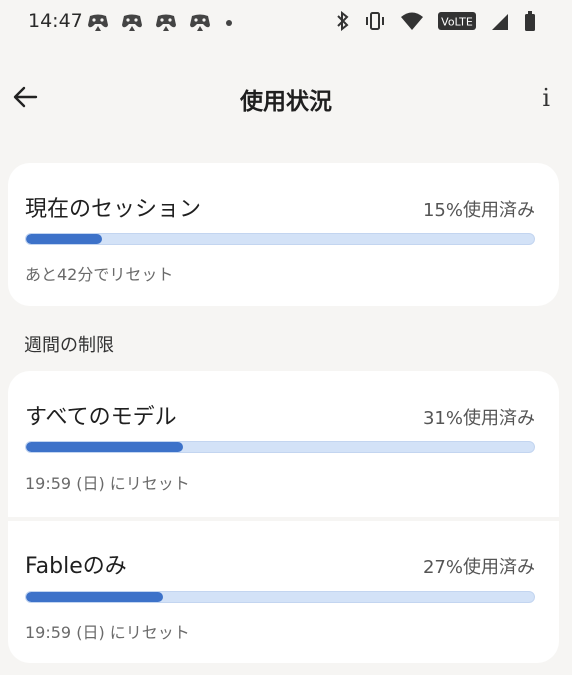  Describe the element at coordinates (478, 418) in the screenshot. I see `all-models-usage: 31%使用済み` at that location.